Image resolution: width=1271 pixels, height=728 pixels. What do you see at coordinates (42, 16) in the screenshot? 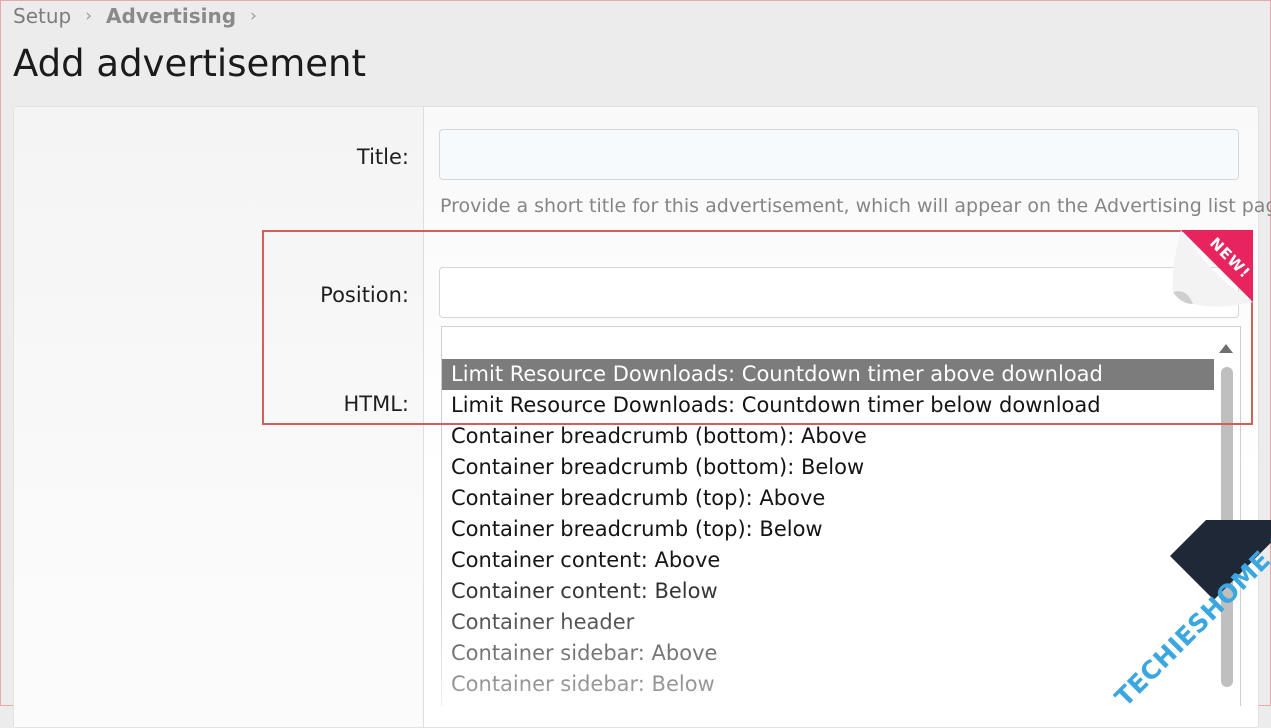
I see `breadcrumb-setup: Setup` at bounding box center [42, 16].